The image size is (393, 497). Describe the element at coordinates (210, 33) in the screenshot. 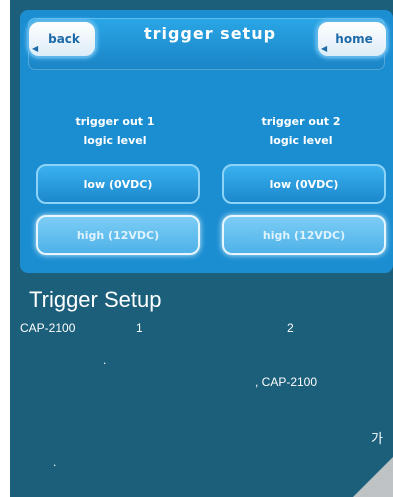

I see `screen-title: trigger setup` at that location.